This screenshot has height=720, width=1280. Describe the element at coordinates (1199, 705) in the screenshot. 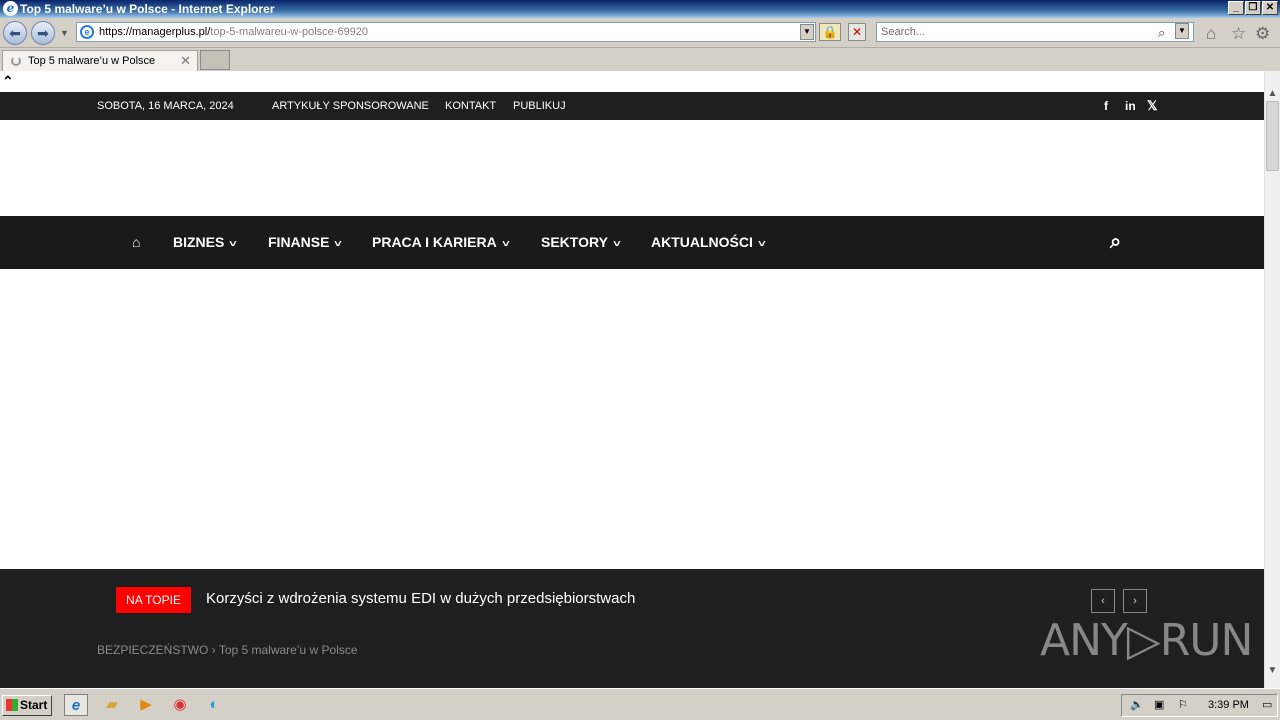

I see `system-tray: 🔈 ▣ ⚐ 3:39 PM ▭` at that location.